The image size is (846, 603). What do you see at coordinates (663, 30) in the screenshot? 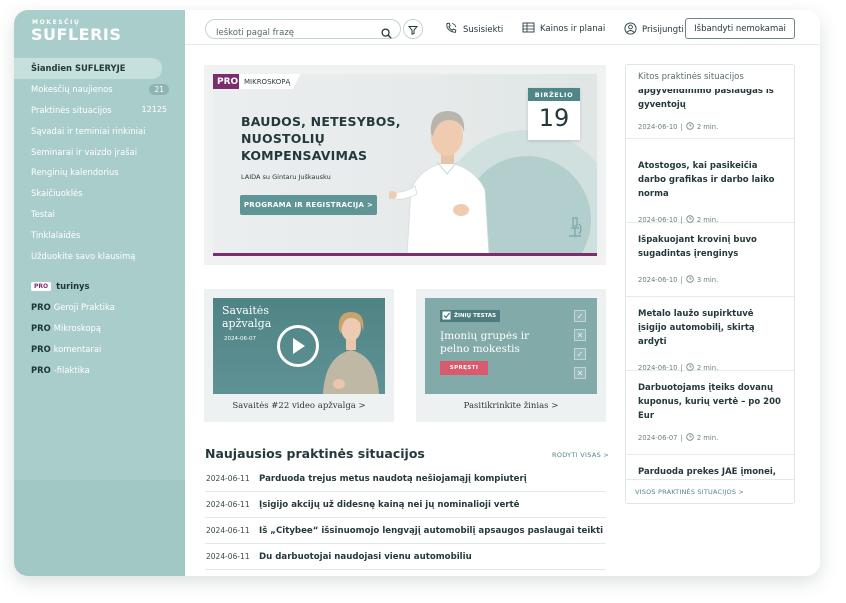
I see `login-label: Prisijungti` at bounding box center [663, 30].